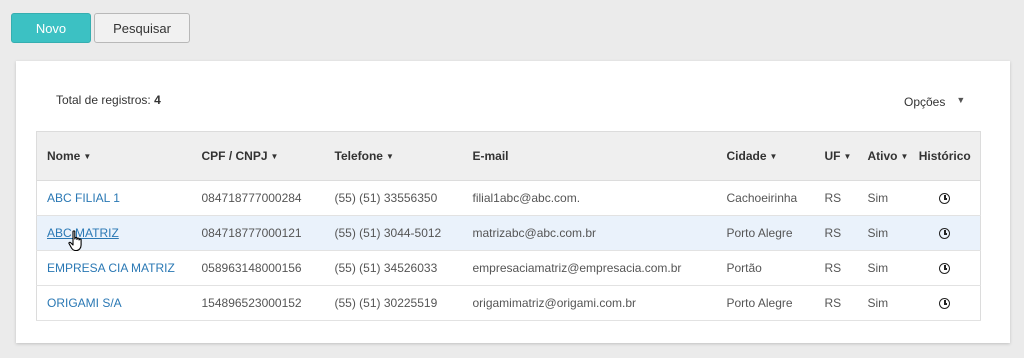  Describe the element at coordinates (589, 268) in the screenshot. I see `record-email: empresaciamatriz@empresacia.com.br` at that location.